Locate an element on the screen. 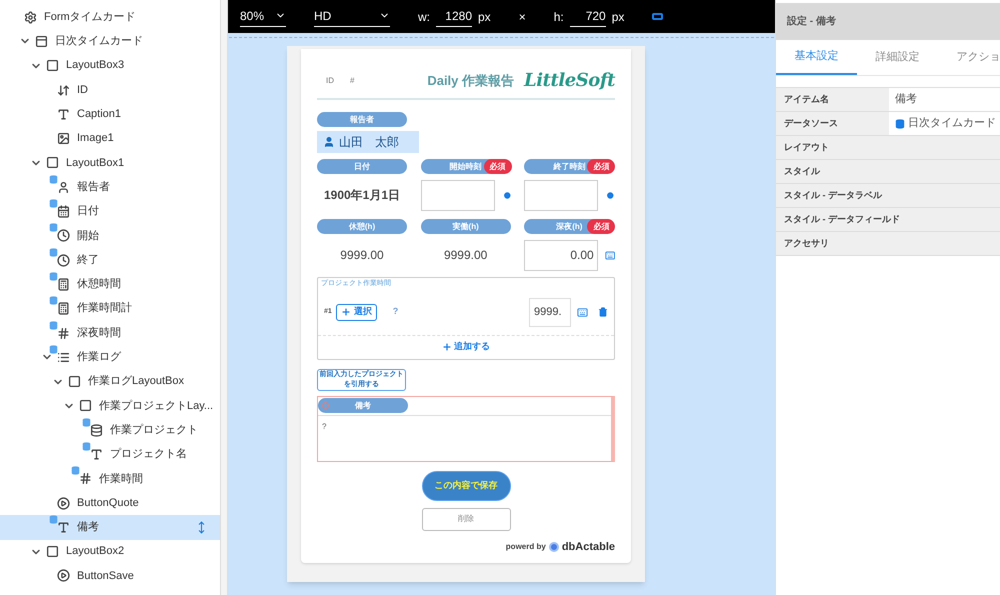 This screenshot has height=595, width=1000. tree-label: LayoutBox2 is located at coordinates (95, 552).